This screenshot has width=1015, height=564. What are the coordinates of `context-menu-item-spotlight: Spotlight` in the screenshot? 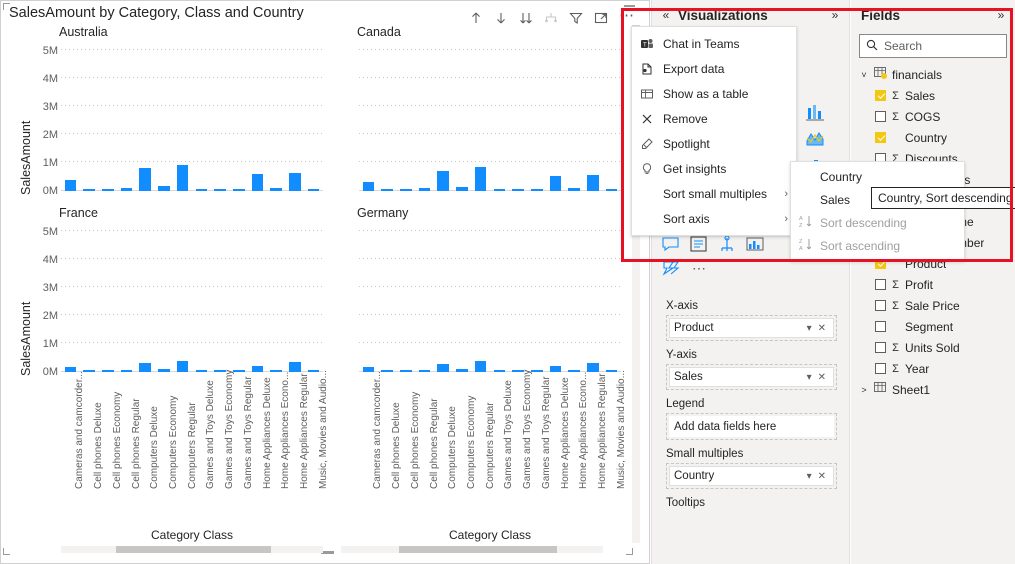 It's located at (714, 143).